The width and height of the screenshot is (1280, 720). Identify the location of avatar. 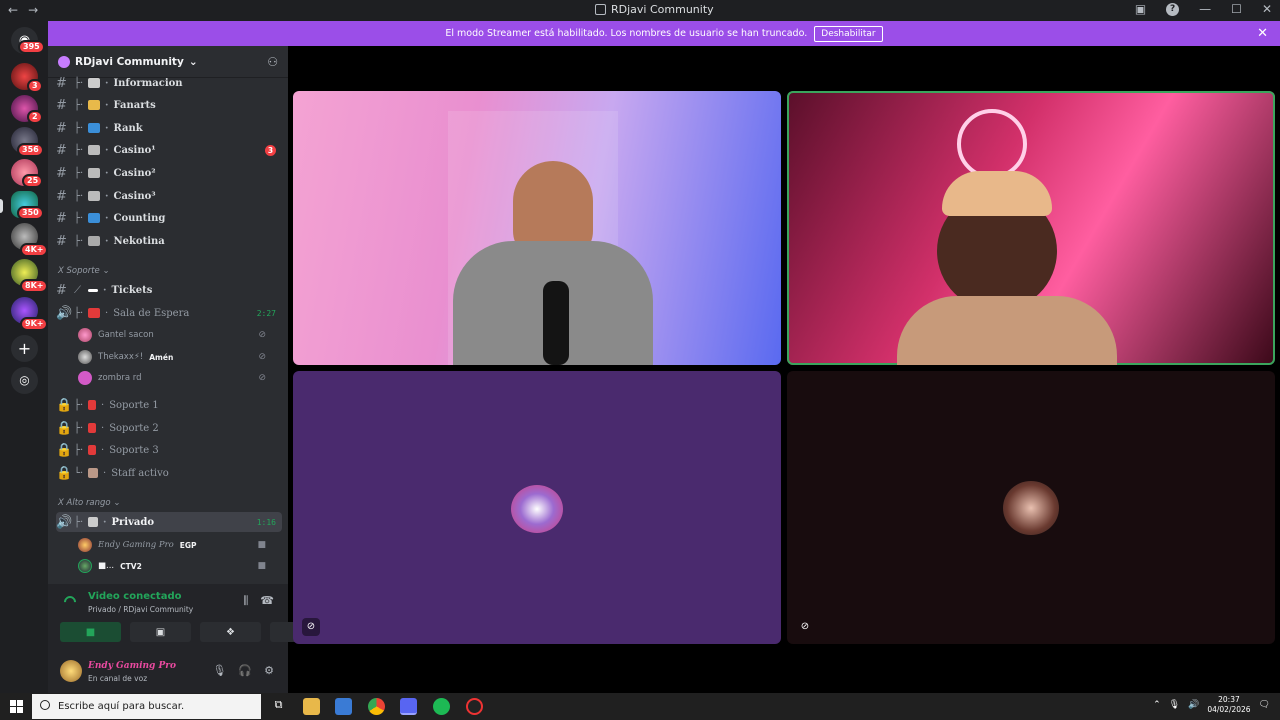
(85, 566).